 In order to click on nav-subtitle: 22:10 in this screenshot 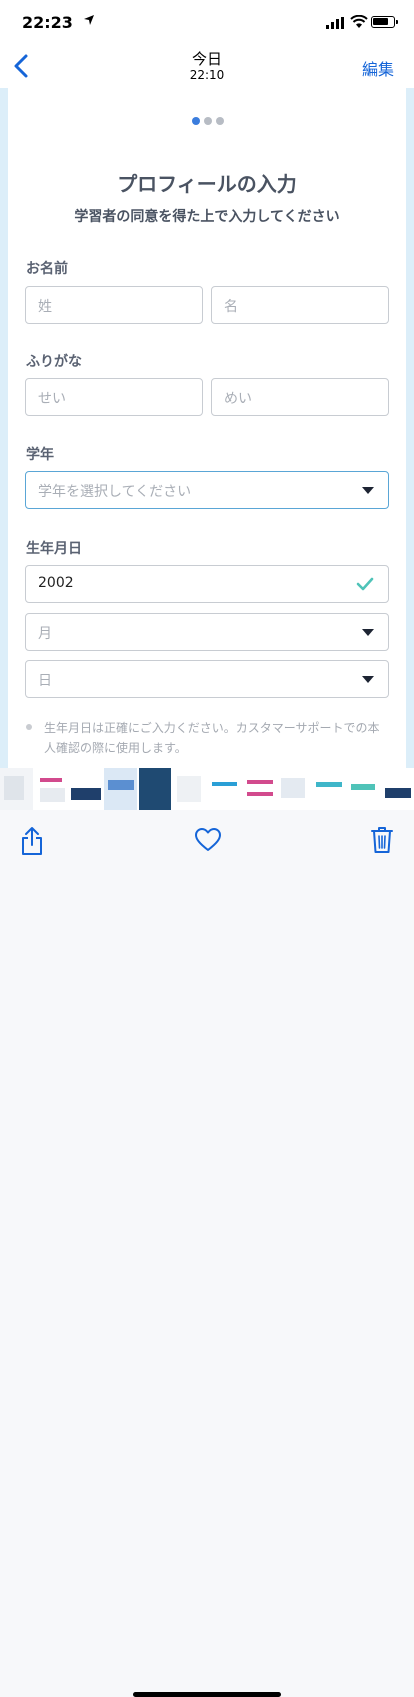, I will do `click(207, 75)`.